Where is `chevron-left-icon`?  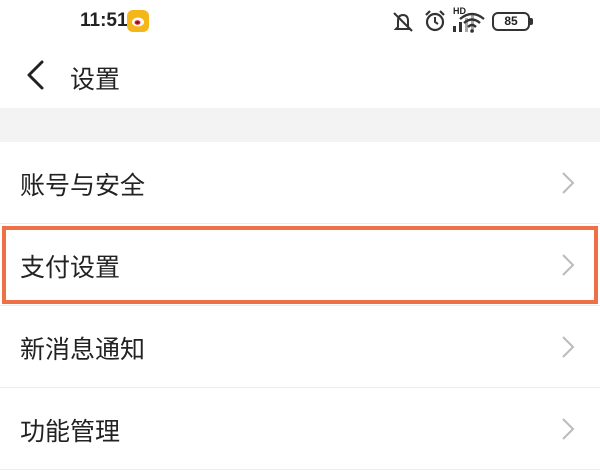
chevron-left-icon is located at coordinates (35, 75).